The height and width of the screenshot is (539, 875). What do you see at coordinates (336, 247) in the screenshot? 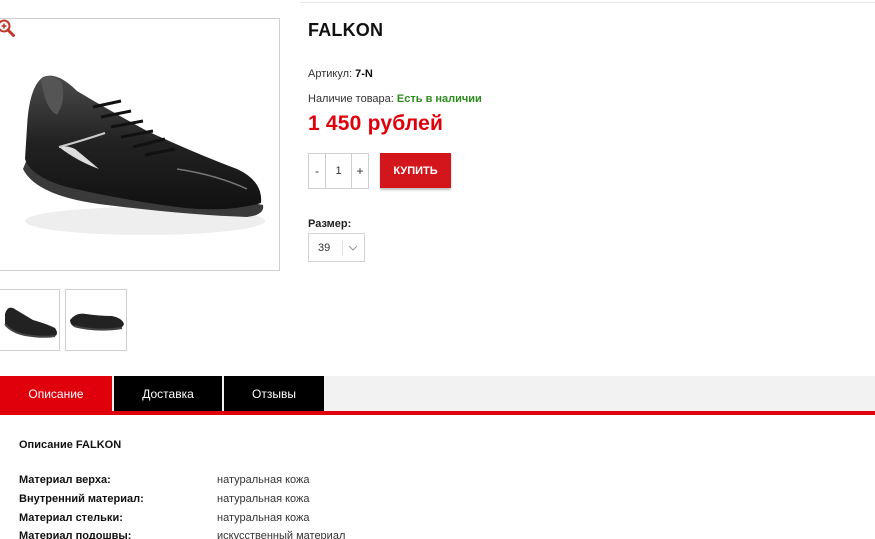
I see `size-select: 39` at bounding box center [336, 247].